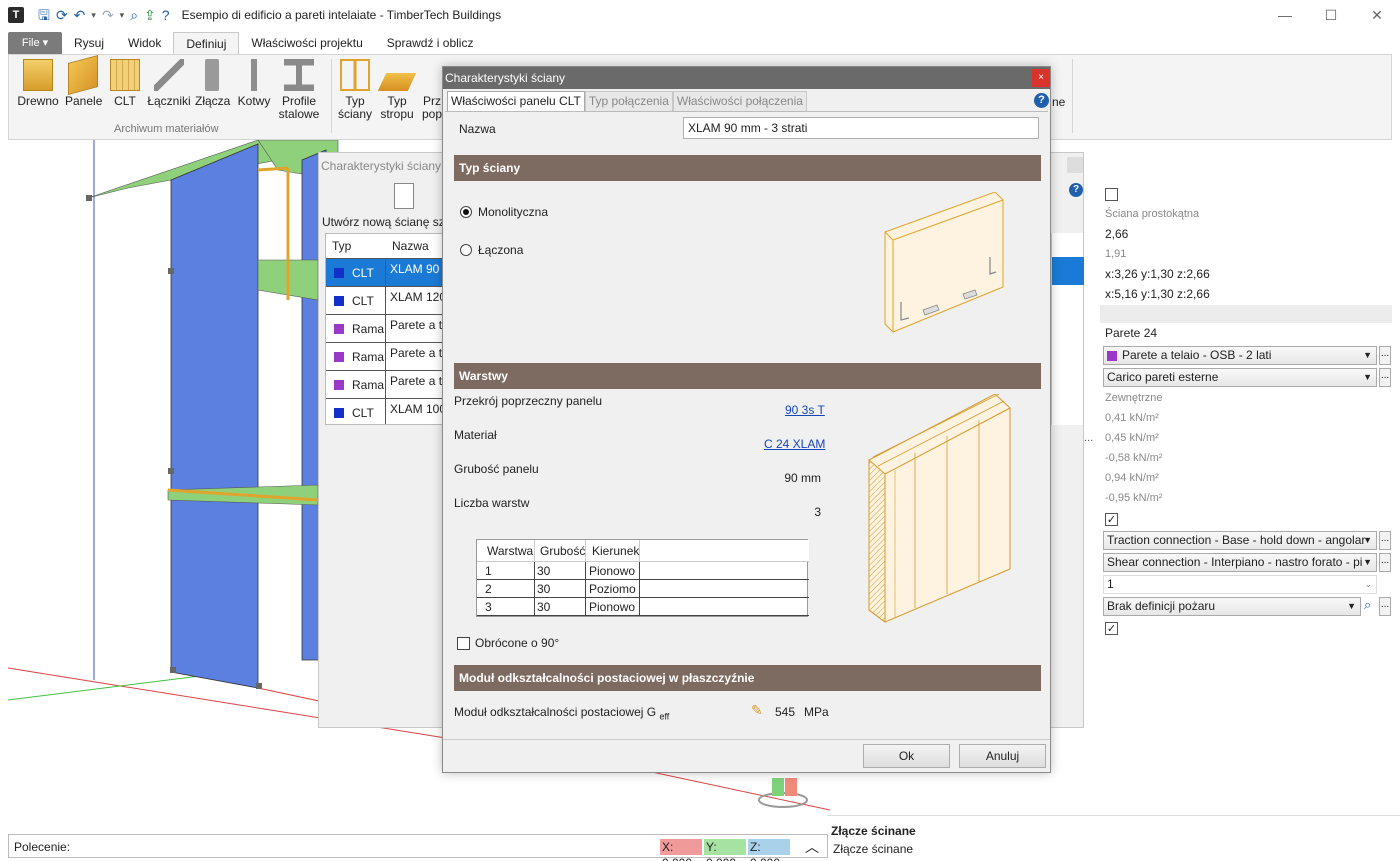 This screenshot has width=1400, height=861. What do you see at coordinates (44, 15) in the screenshot?
I see `save-icon: 🖫` at bounding box center [44, 15].